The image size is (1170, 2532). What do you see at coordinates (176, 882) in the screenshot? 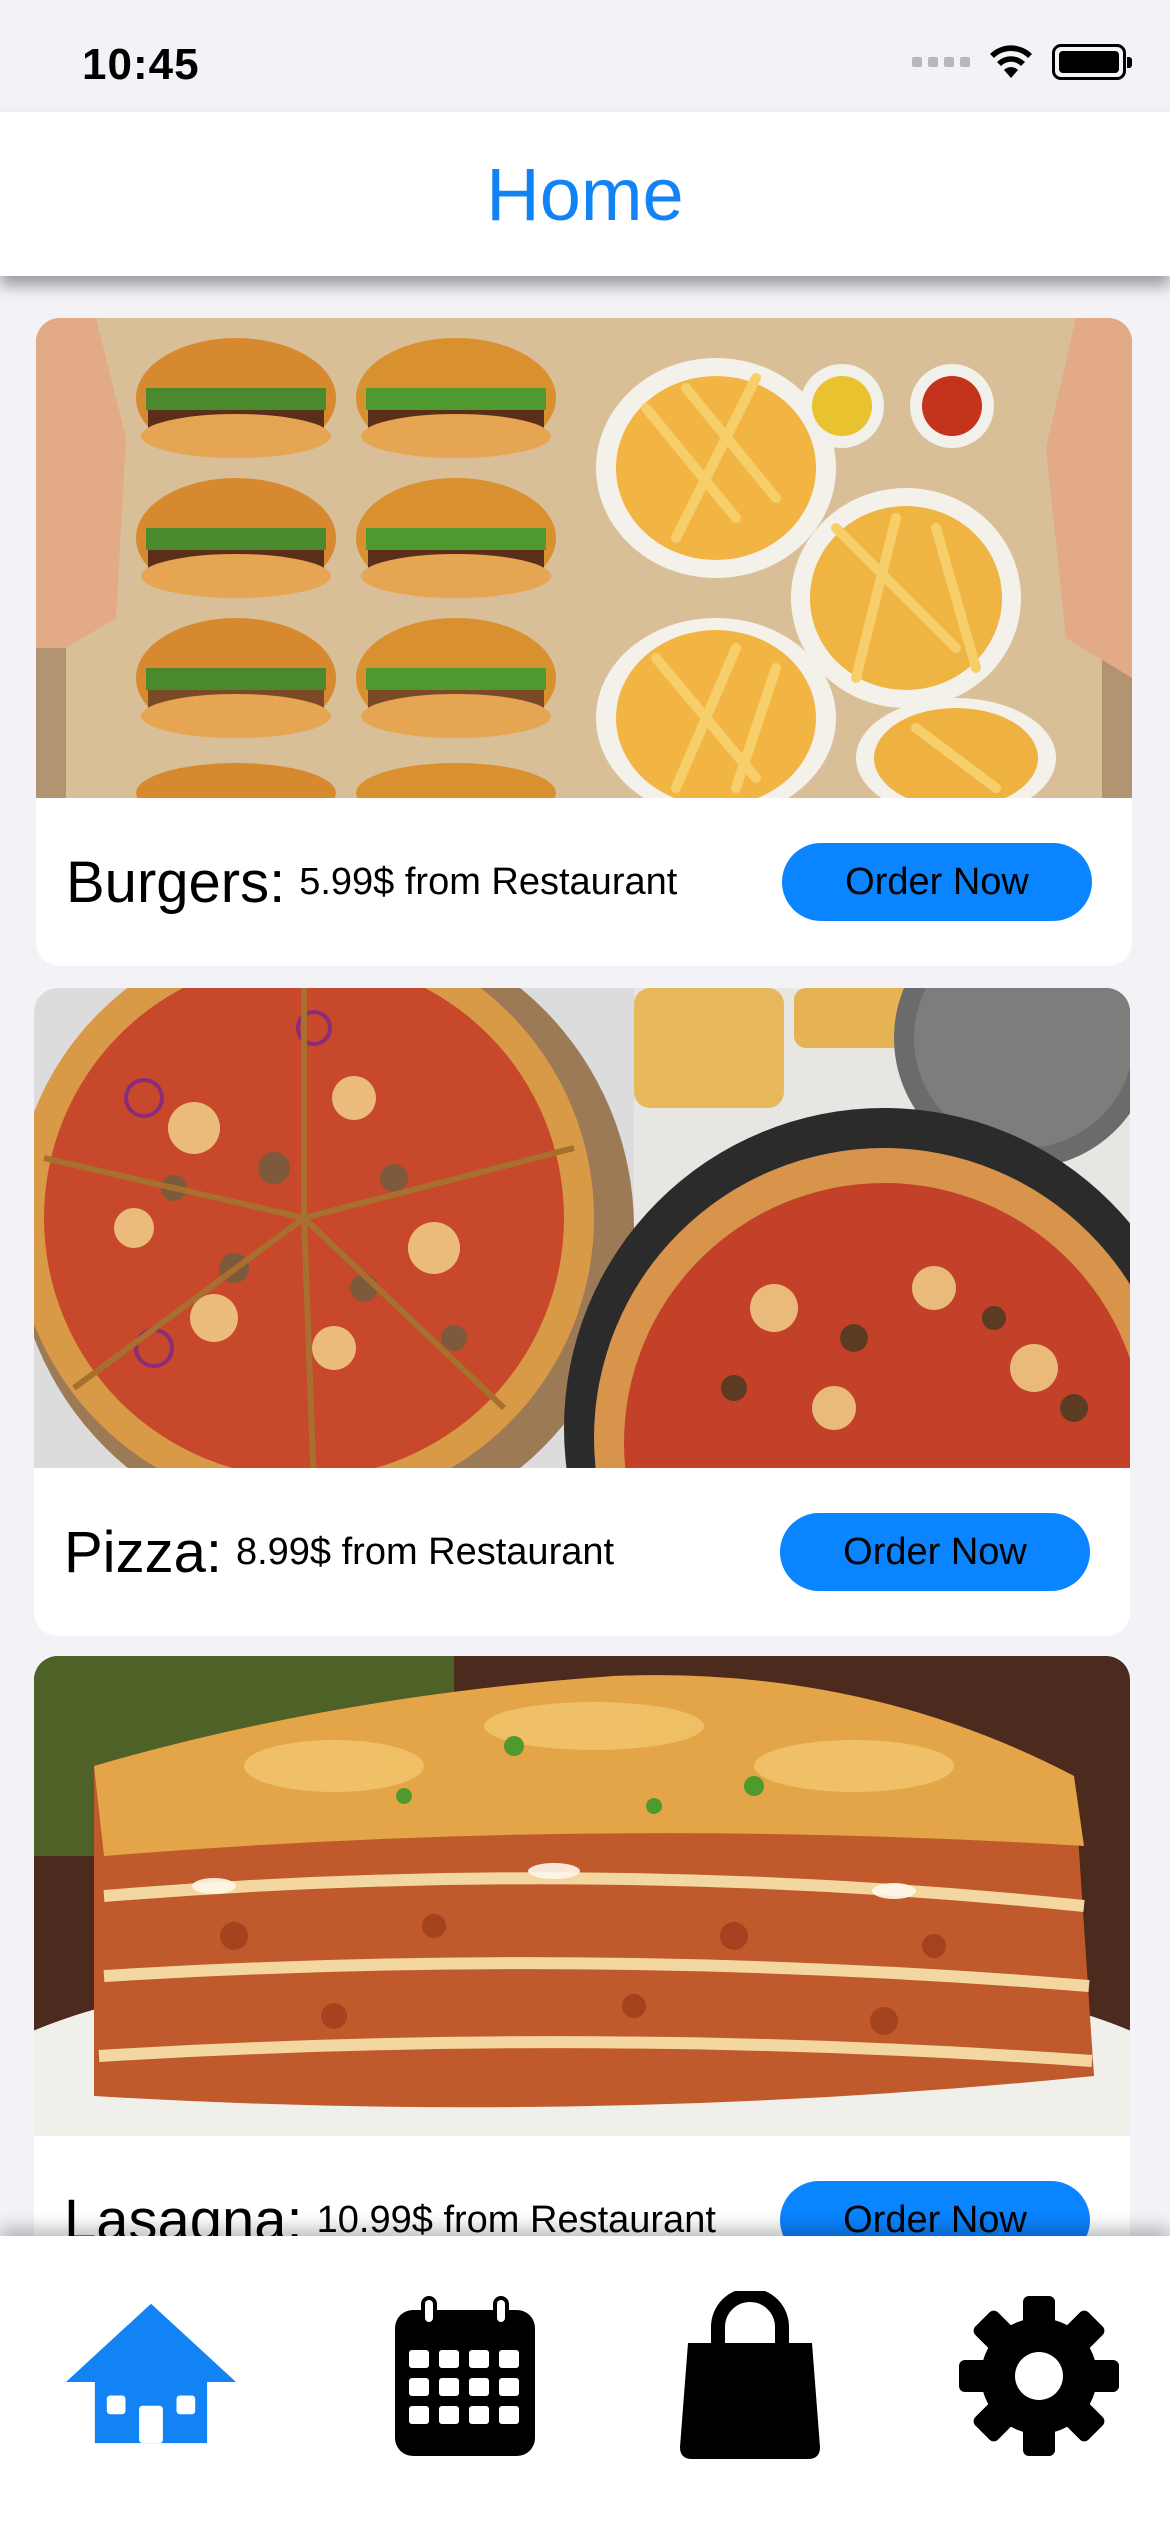
I see `food-name: Burgers:` at bounding box center [176, 882].